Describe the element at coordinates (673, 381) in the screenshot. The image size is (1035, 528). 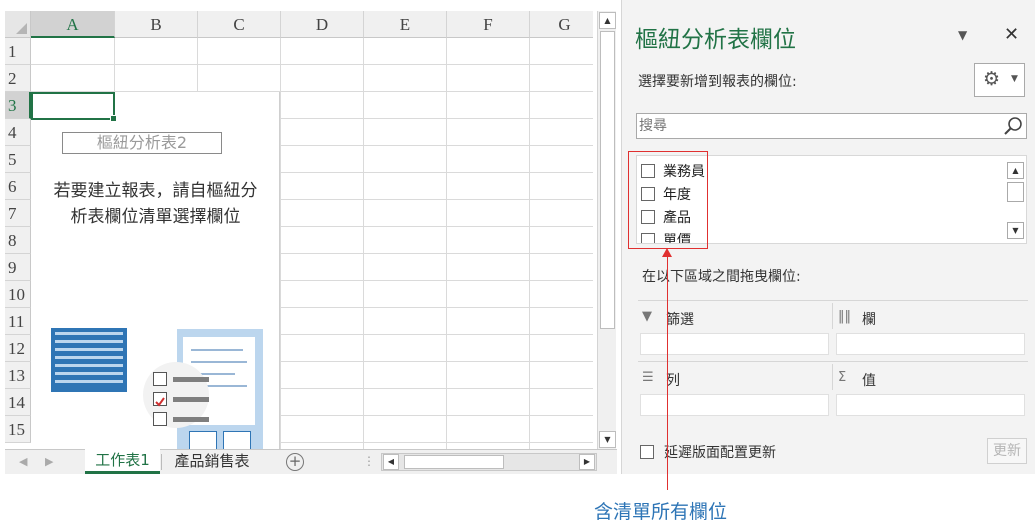
I see `rows-area-label: 列` at that location.